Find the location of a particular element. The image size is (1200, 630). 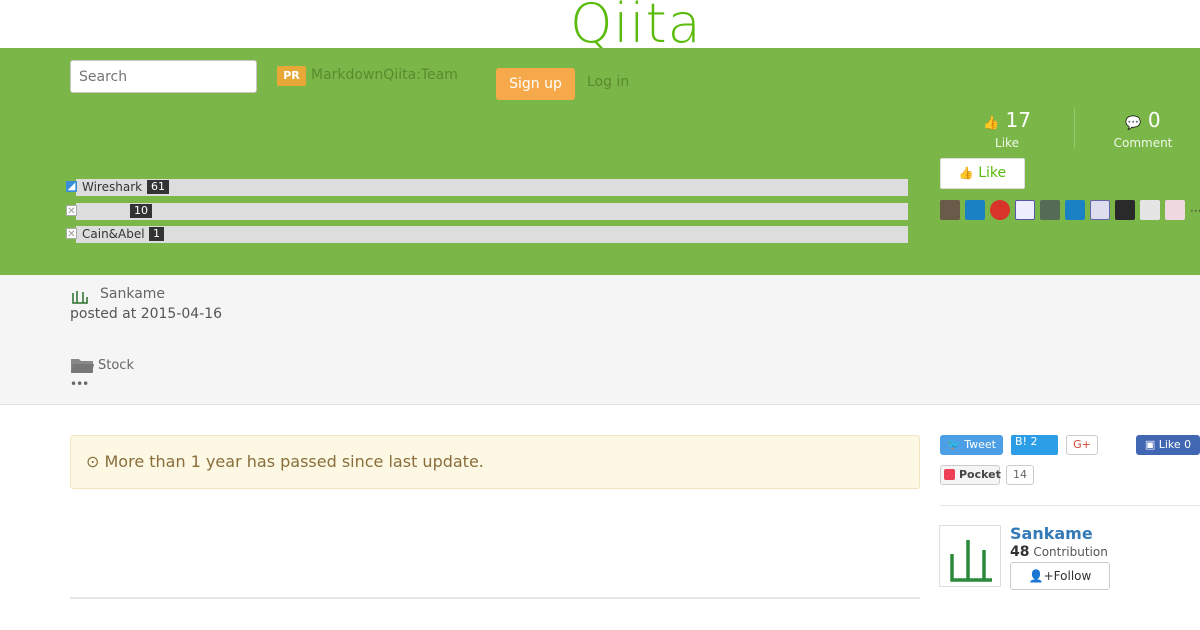

contribution-label: Contribution is located at coordinates (1070, 552).